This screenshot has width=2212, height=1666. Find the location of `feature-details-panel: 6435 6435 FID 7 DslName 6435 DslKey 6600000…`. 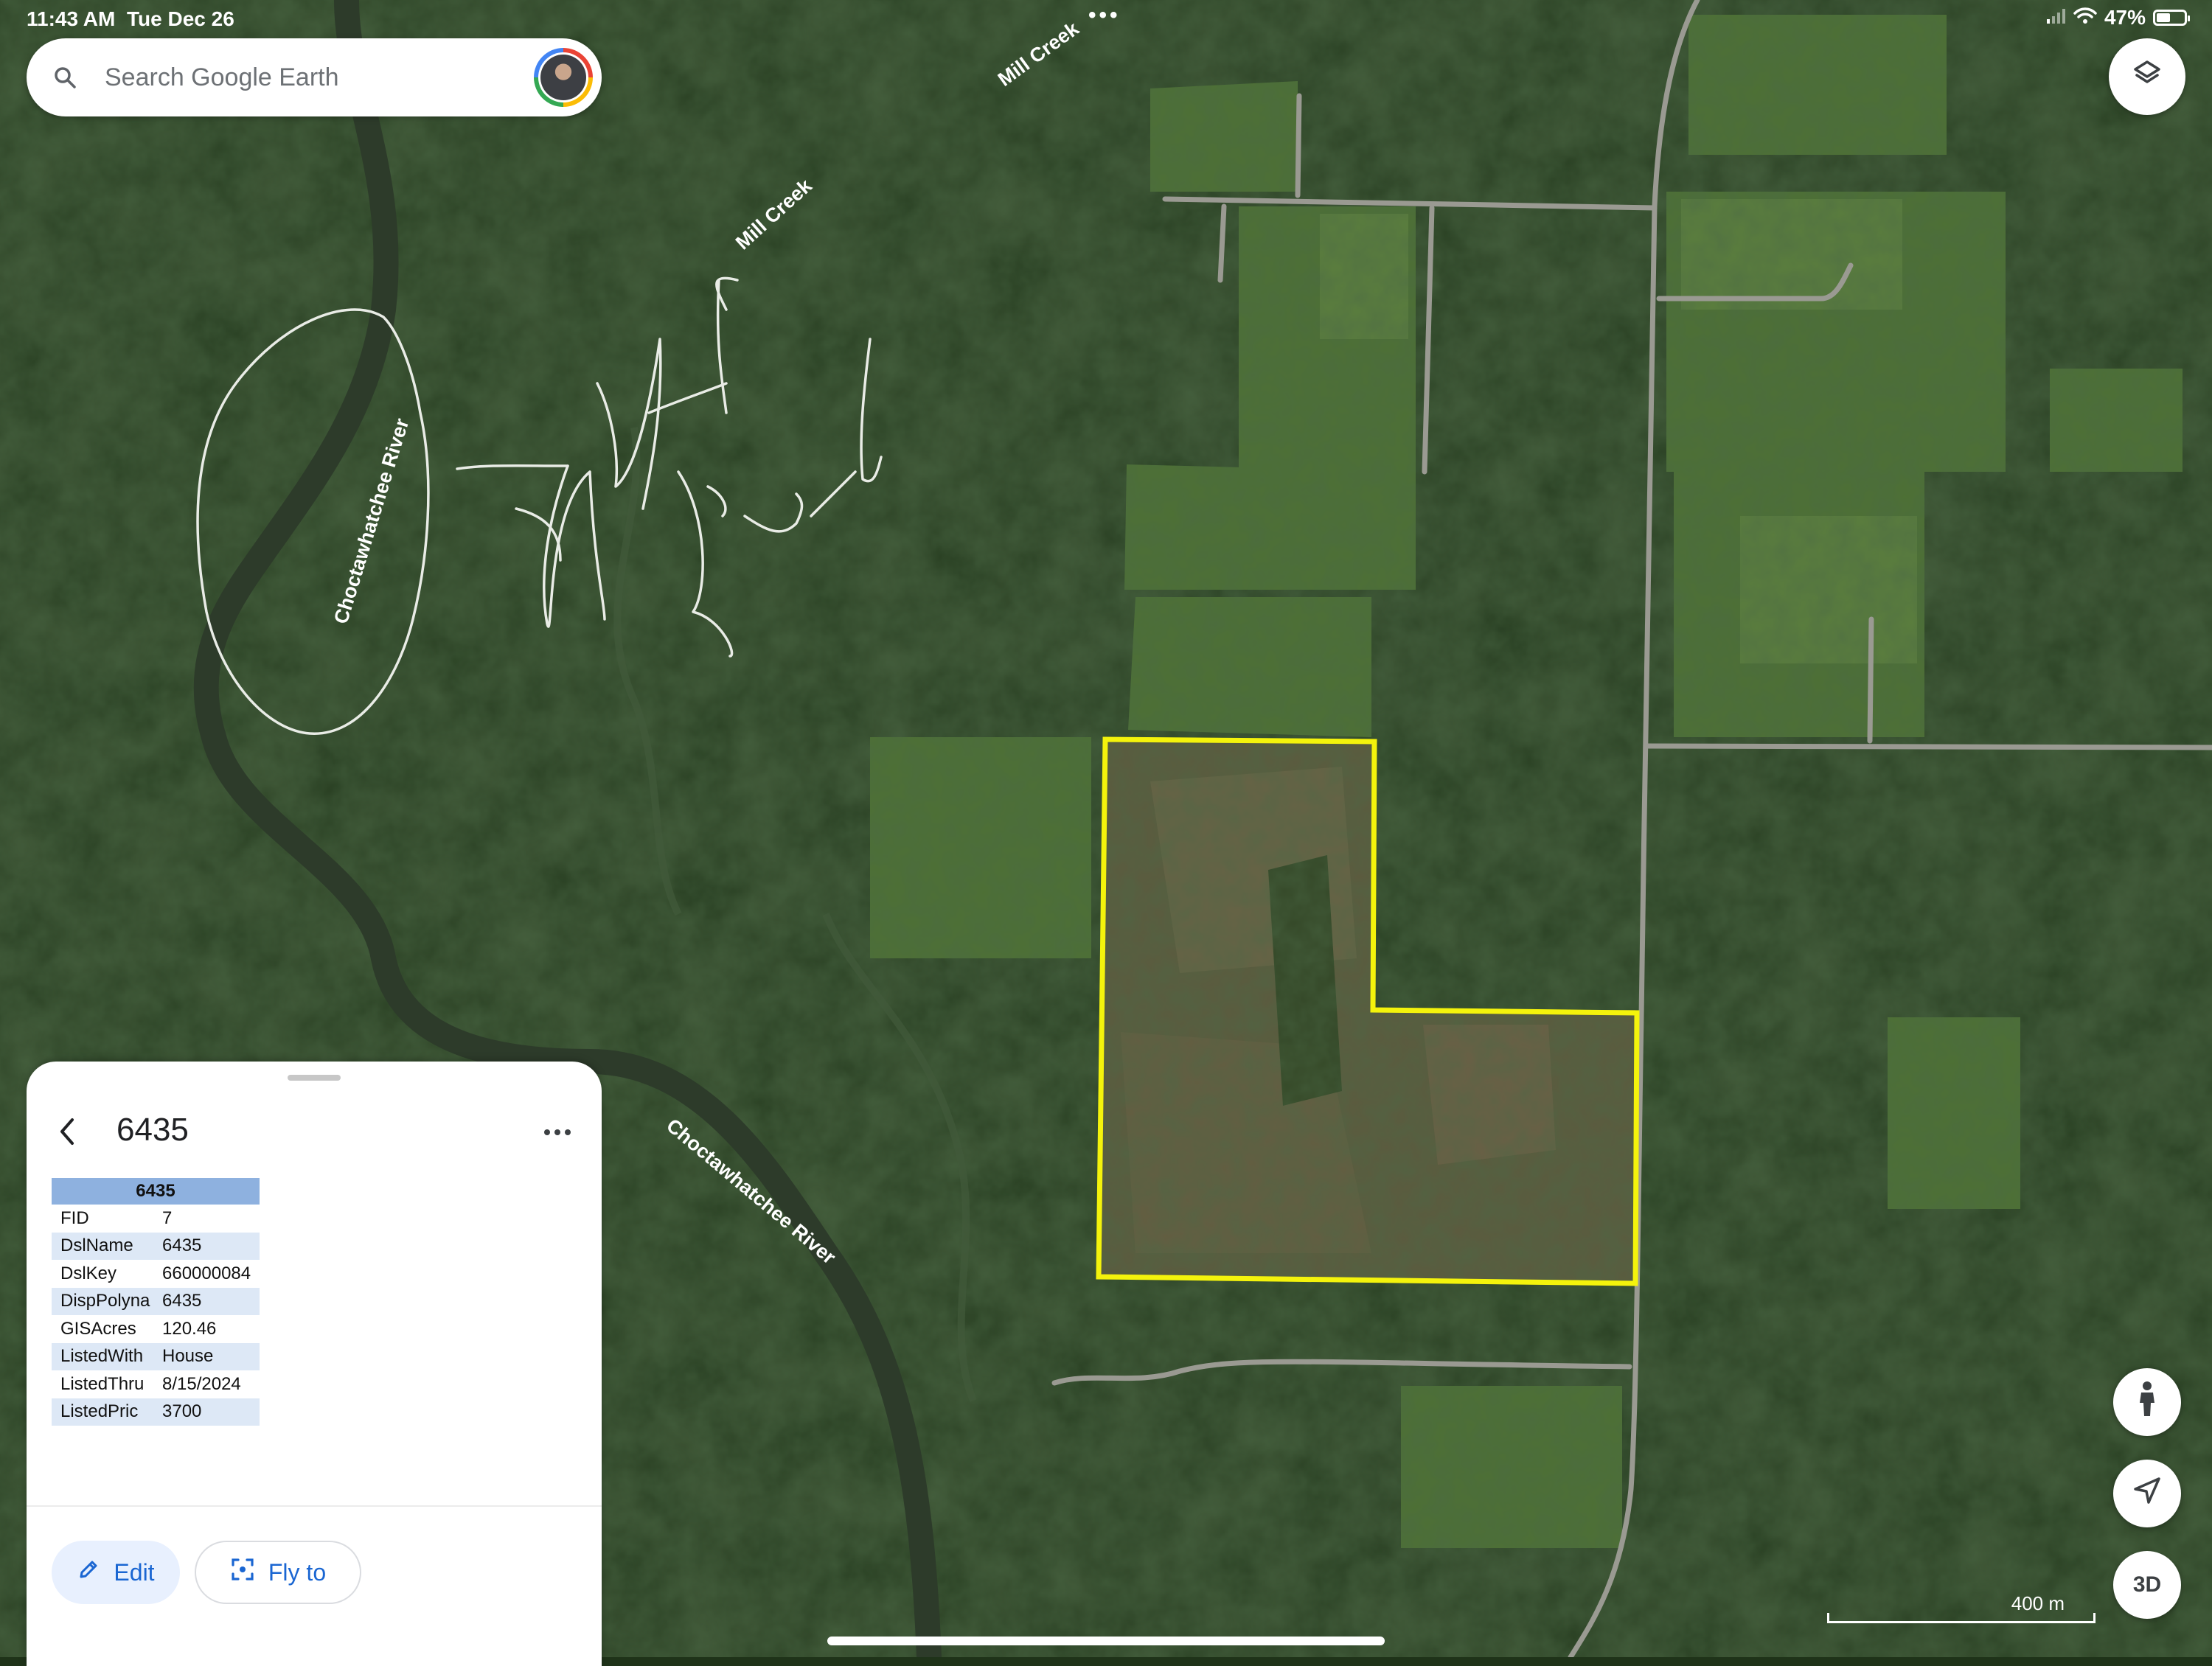

feature-details-panel: 6435 6435 FID 7 DslName 6435 DslKey 6600000… is located at coordinates (314, 1364).